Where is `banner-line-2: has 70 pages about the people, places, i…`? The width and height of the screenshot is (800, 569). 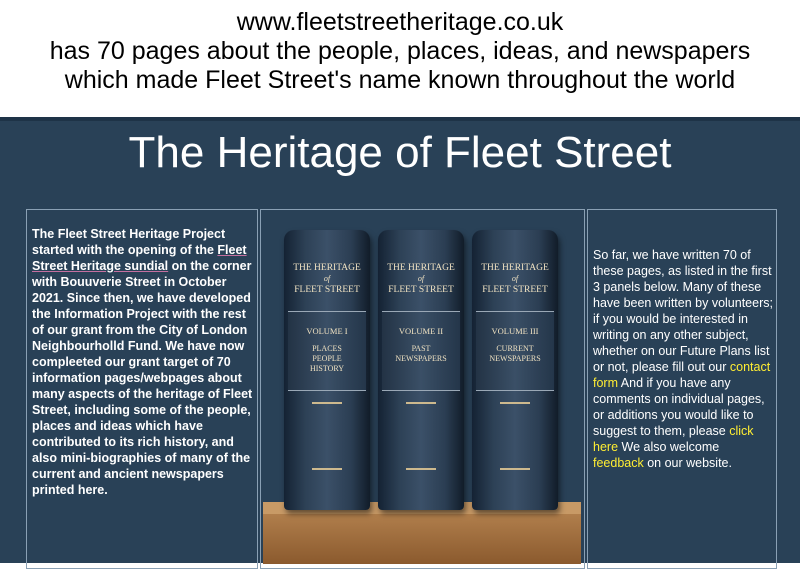 banner-line-2: has 70 pages about the people, places, i… is located at coordinates (400, 51).